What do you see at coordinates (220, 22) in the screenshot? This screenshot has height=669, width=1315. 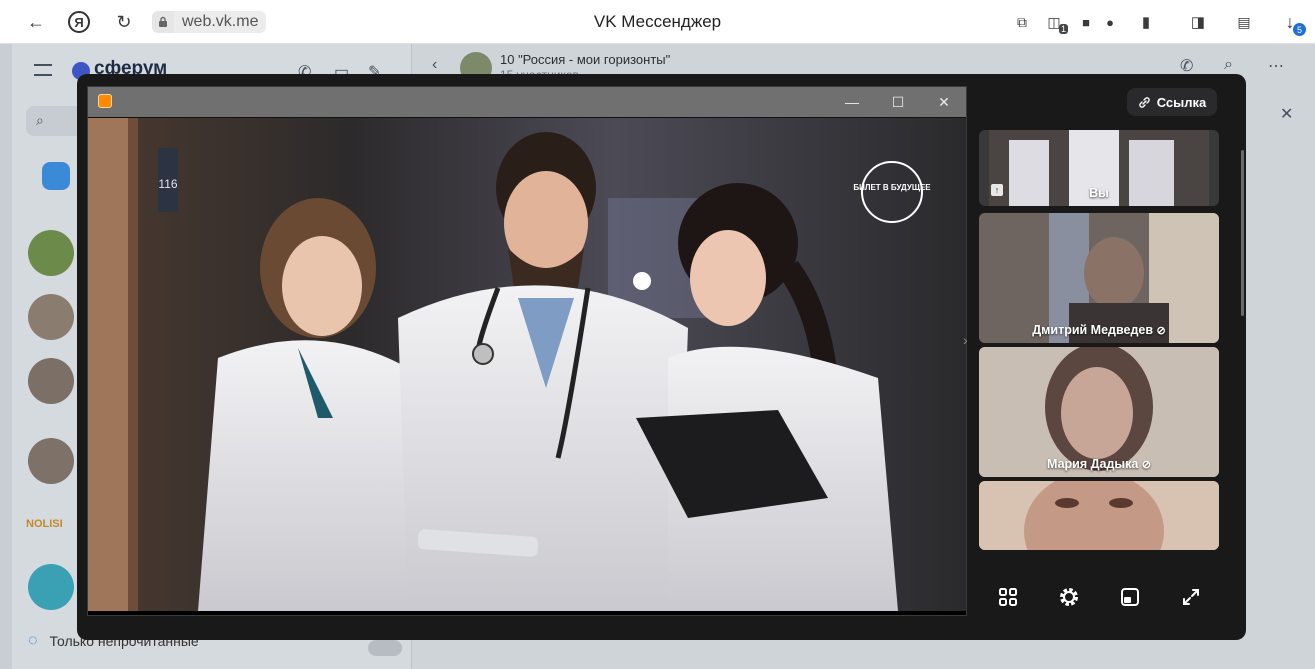 I see `url-text: web.vk.me` at bounding box center [220, 22].